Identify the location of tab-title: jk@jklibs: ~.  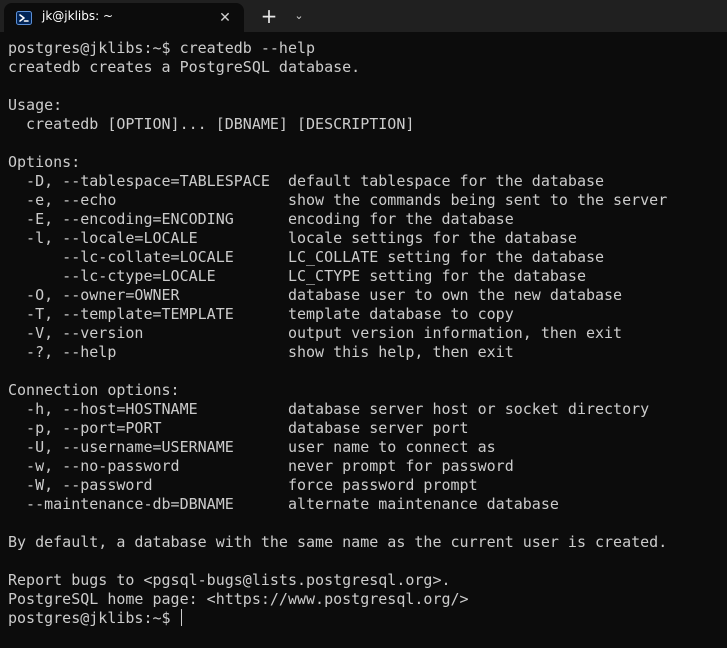
(78, 16).